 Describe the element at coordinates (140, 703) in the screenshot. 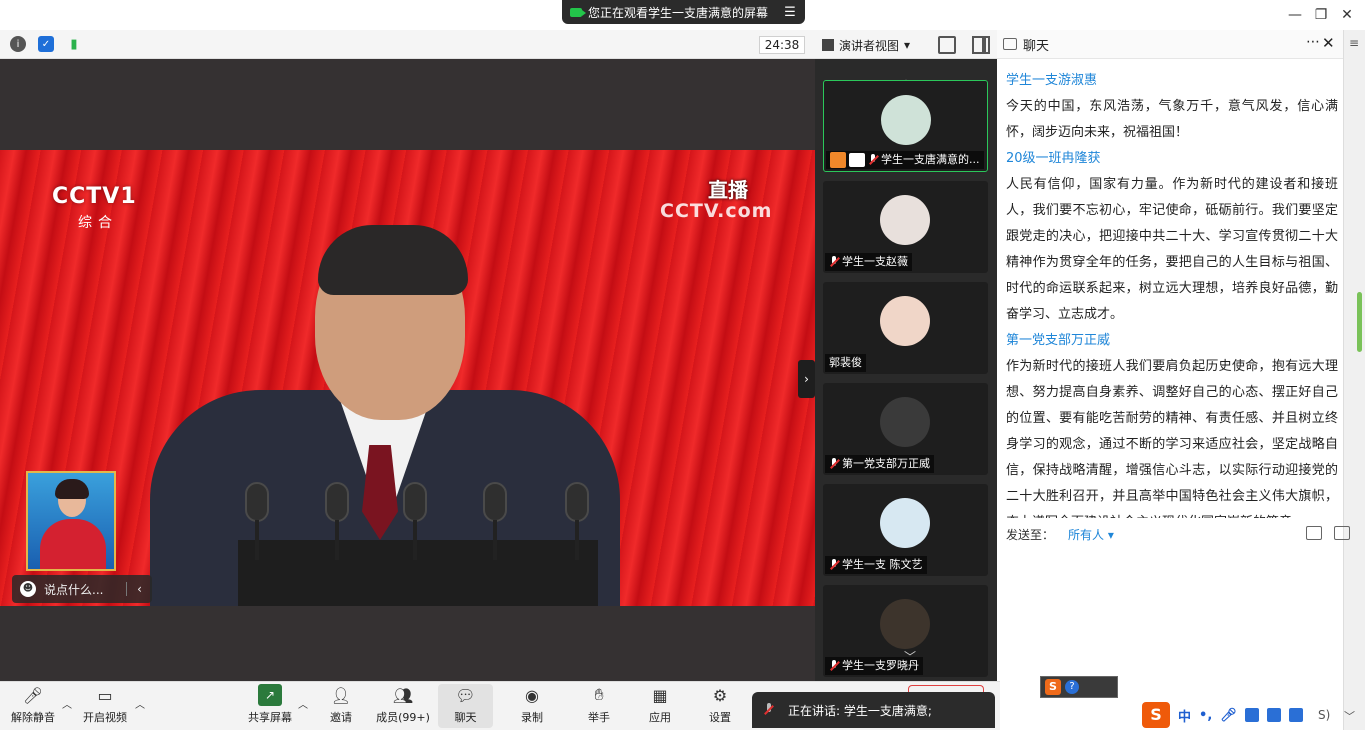

I see `video-options-chevron: ︿` at that location.